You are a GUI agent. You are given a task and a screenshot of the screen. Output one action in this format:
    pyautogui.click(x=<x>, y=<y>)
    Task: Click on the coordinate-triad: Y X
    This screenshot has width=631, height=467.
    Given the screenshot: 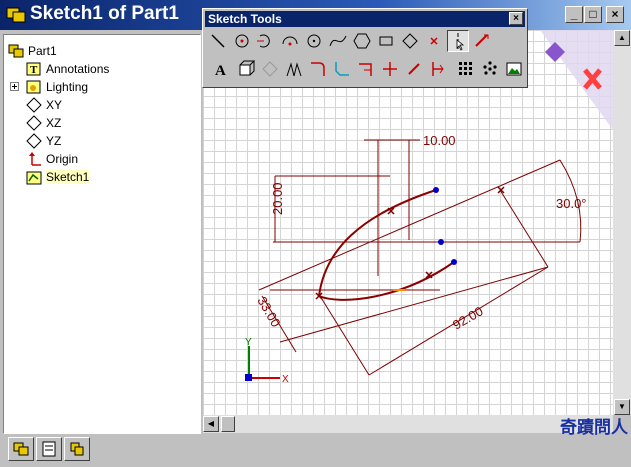 What is the action you would take?
    pyautogui.click(x=267, y=361)
    